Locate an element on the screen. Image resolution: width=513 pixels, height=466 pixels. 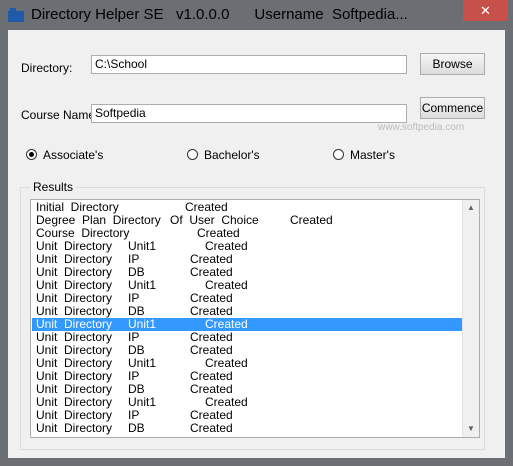
course-name-label: Course Name: is located at coordinates (60, 115).